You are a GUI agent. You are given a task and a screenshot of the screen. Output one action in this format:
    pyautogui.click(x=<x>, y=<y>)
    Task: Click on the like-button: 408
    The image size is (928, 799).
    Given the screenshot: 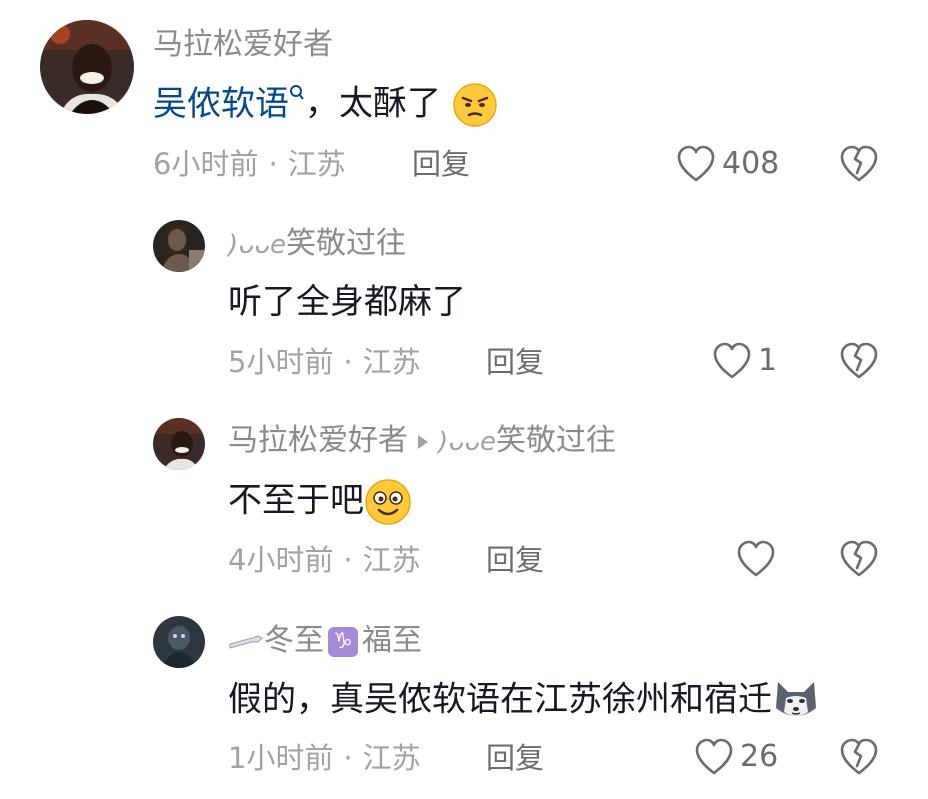 What is the action you would take?
    pyautogui.click(x=727, y=164)
    